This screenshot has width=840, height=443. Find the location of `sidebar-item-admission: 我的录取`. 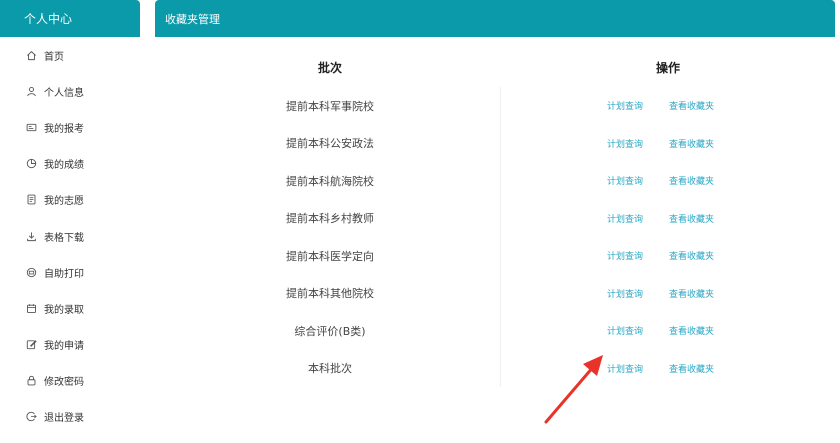

sidebar-item-admission: 我的录取 is located at coordinates (70, 308).